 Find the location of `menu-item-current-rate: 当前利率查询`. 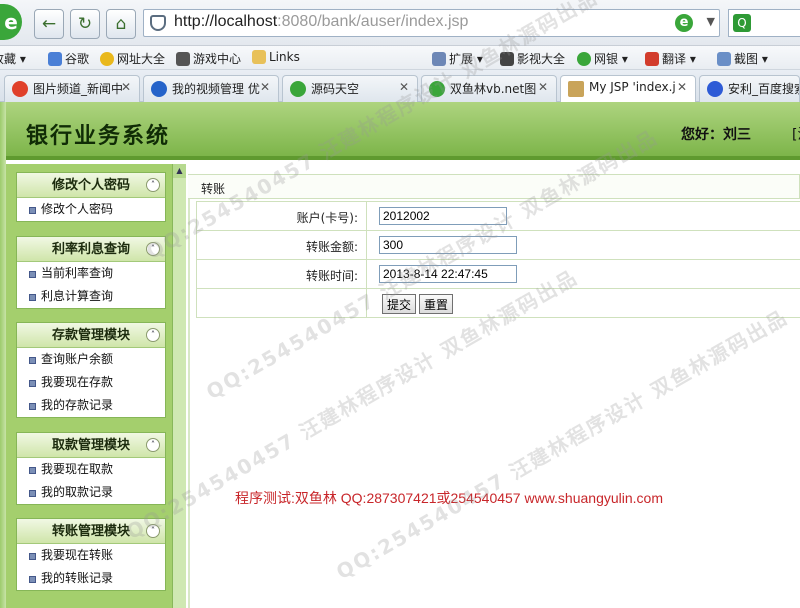

menu-item-current-rate: 当前利率查询 is located at coordinates (91, 273).